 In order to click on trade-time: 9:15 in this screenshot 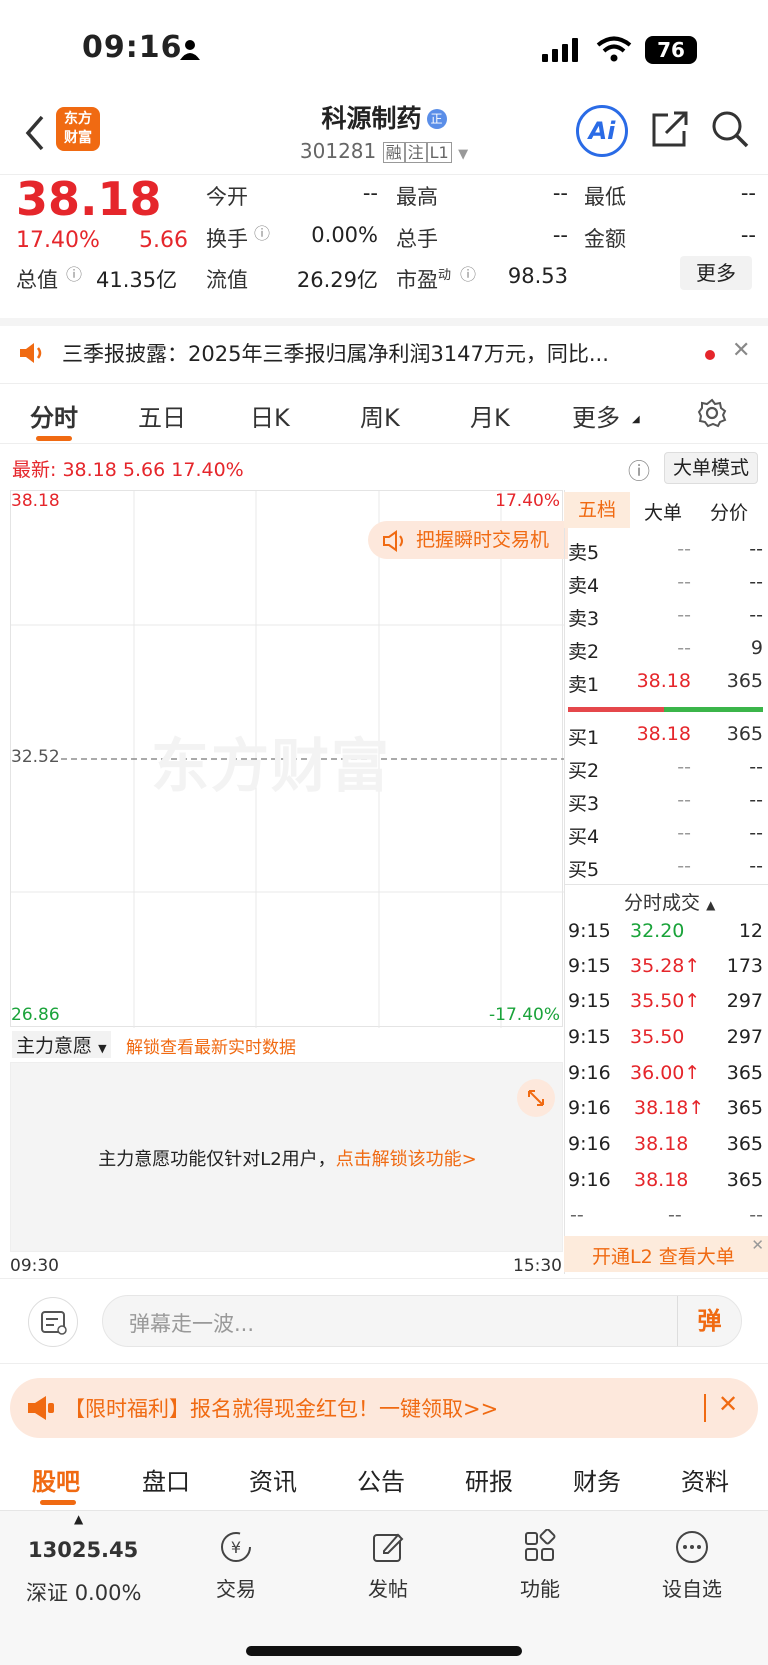, I will do `click(589, 1037)`.